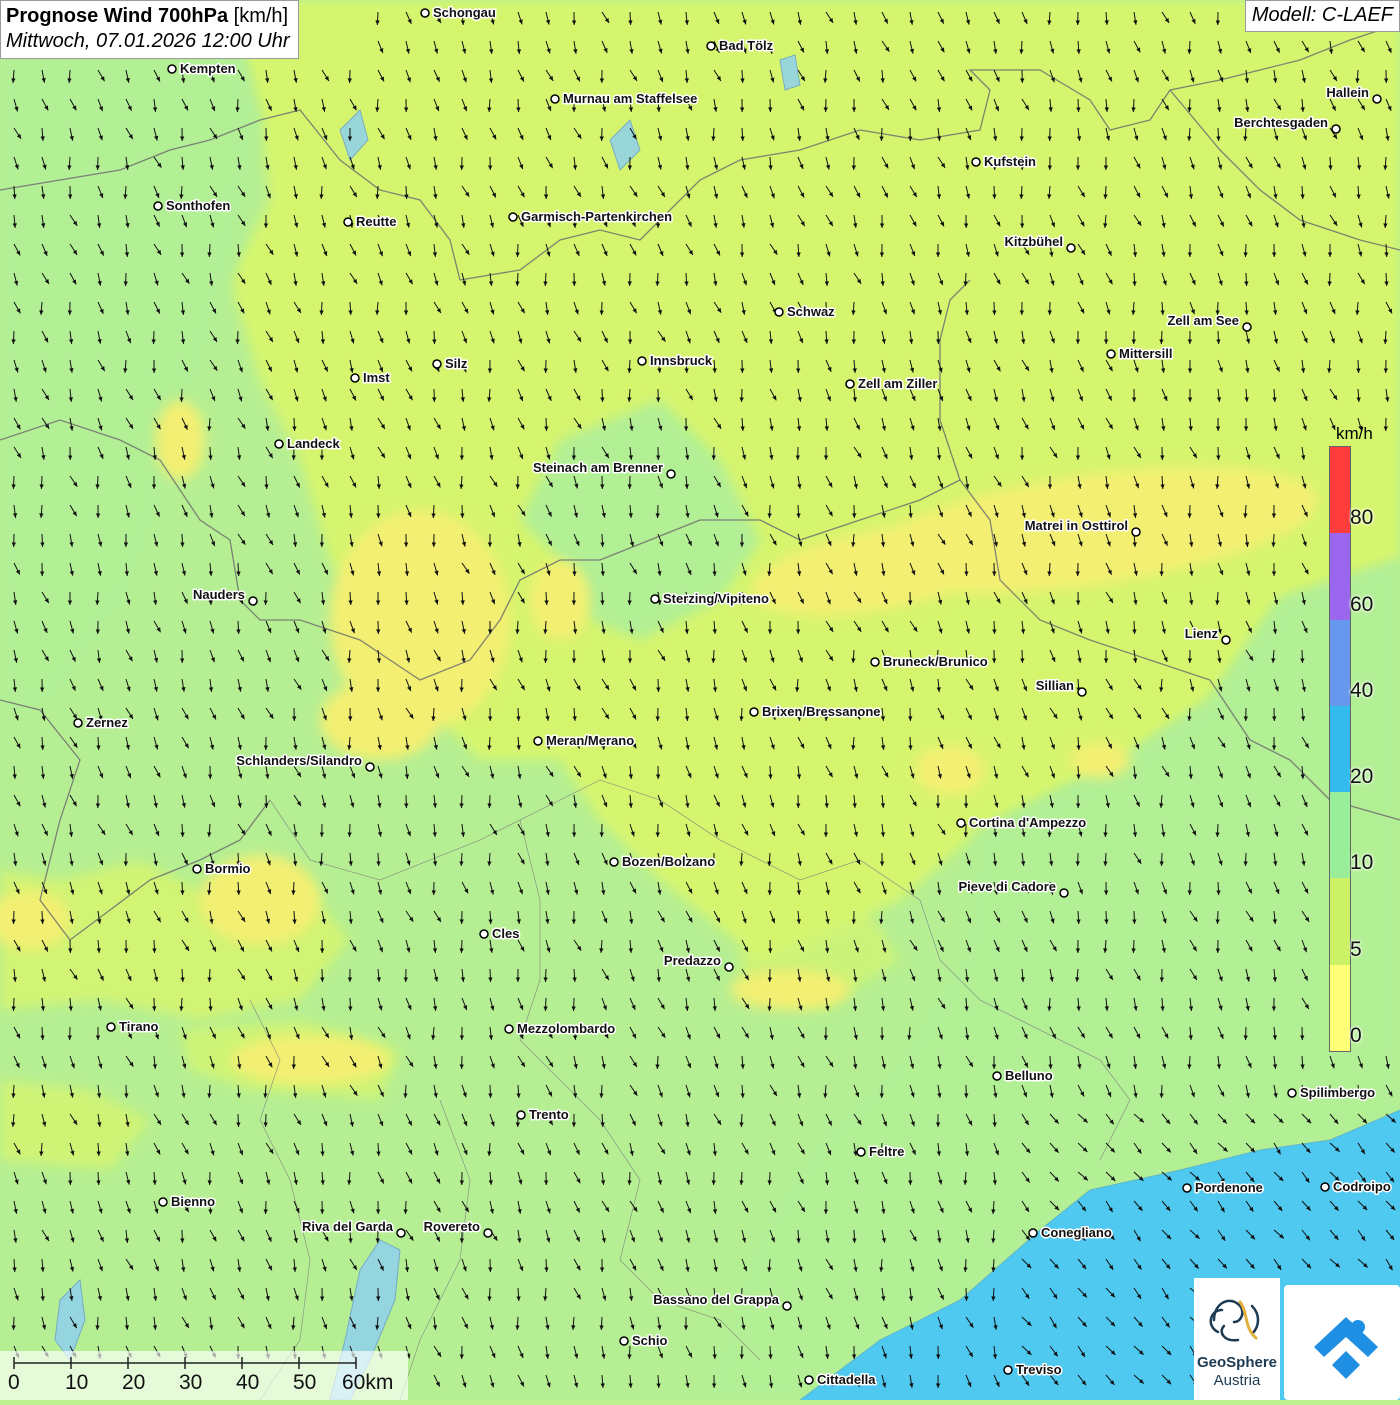 This screenshot has width=1400, height=1405. Describe the element at coordinates (1331, 1092) in the screenshot. I see `city-marker: Spilimbergo` at that location.